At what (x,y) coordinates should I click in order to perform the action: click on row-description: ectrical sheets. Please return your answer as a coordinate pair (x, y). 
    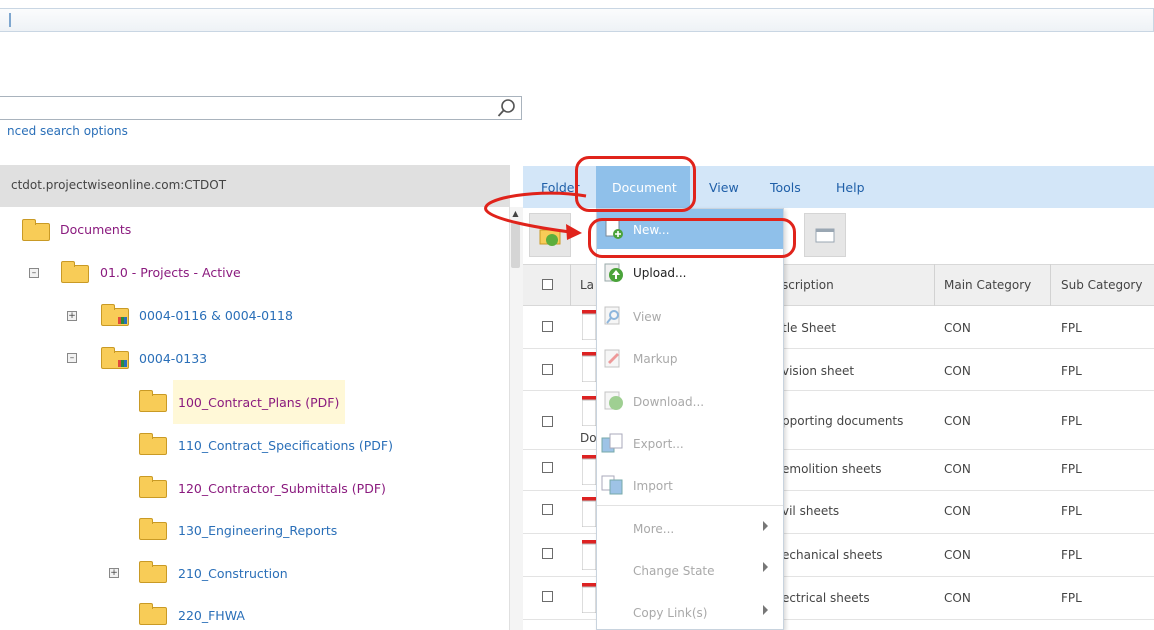
    Looking at the image, I should click on (826, 598).